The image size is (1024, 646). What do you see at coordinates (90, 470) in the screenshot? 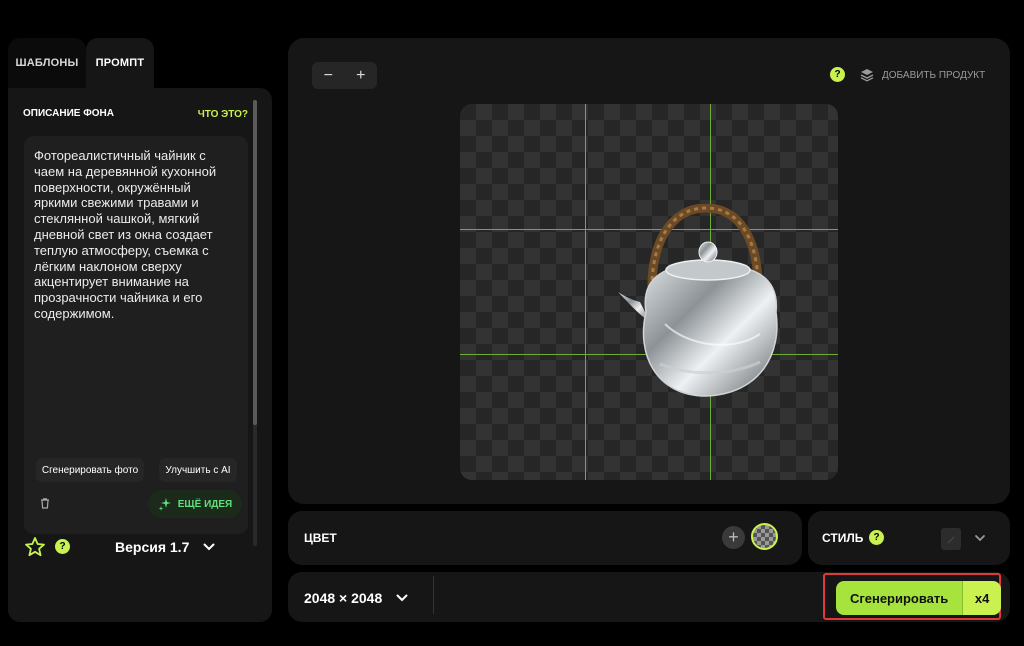
I see `generate-photo-button: Сгенерировать фото` at bounding box center [90, 470].